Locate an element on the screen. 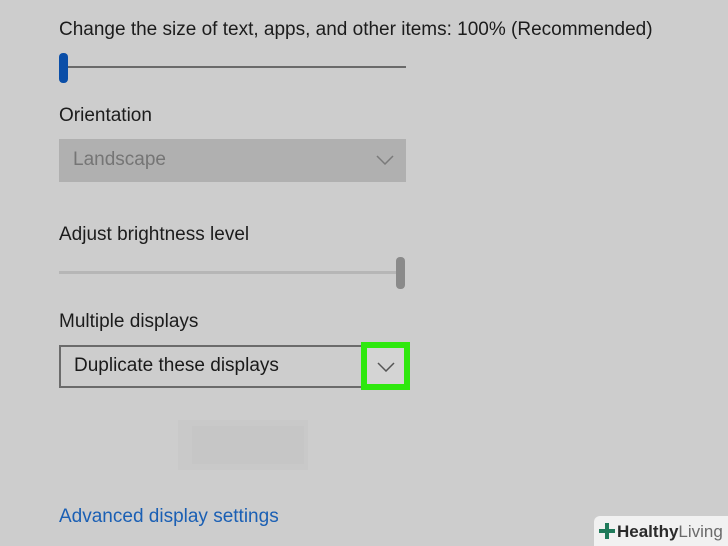 The image size is (728, 546). orientation-label: Orientation is located at coordinates (105, 115).